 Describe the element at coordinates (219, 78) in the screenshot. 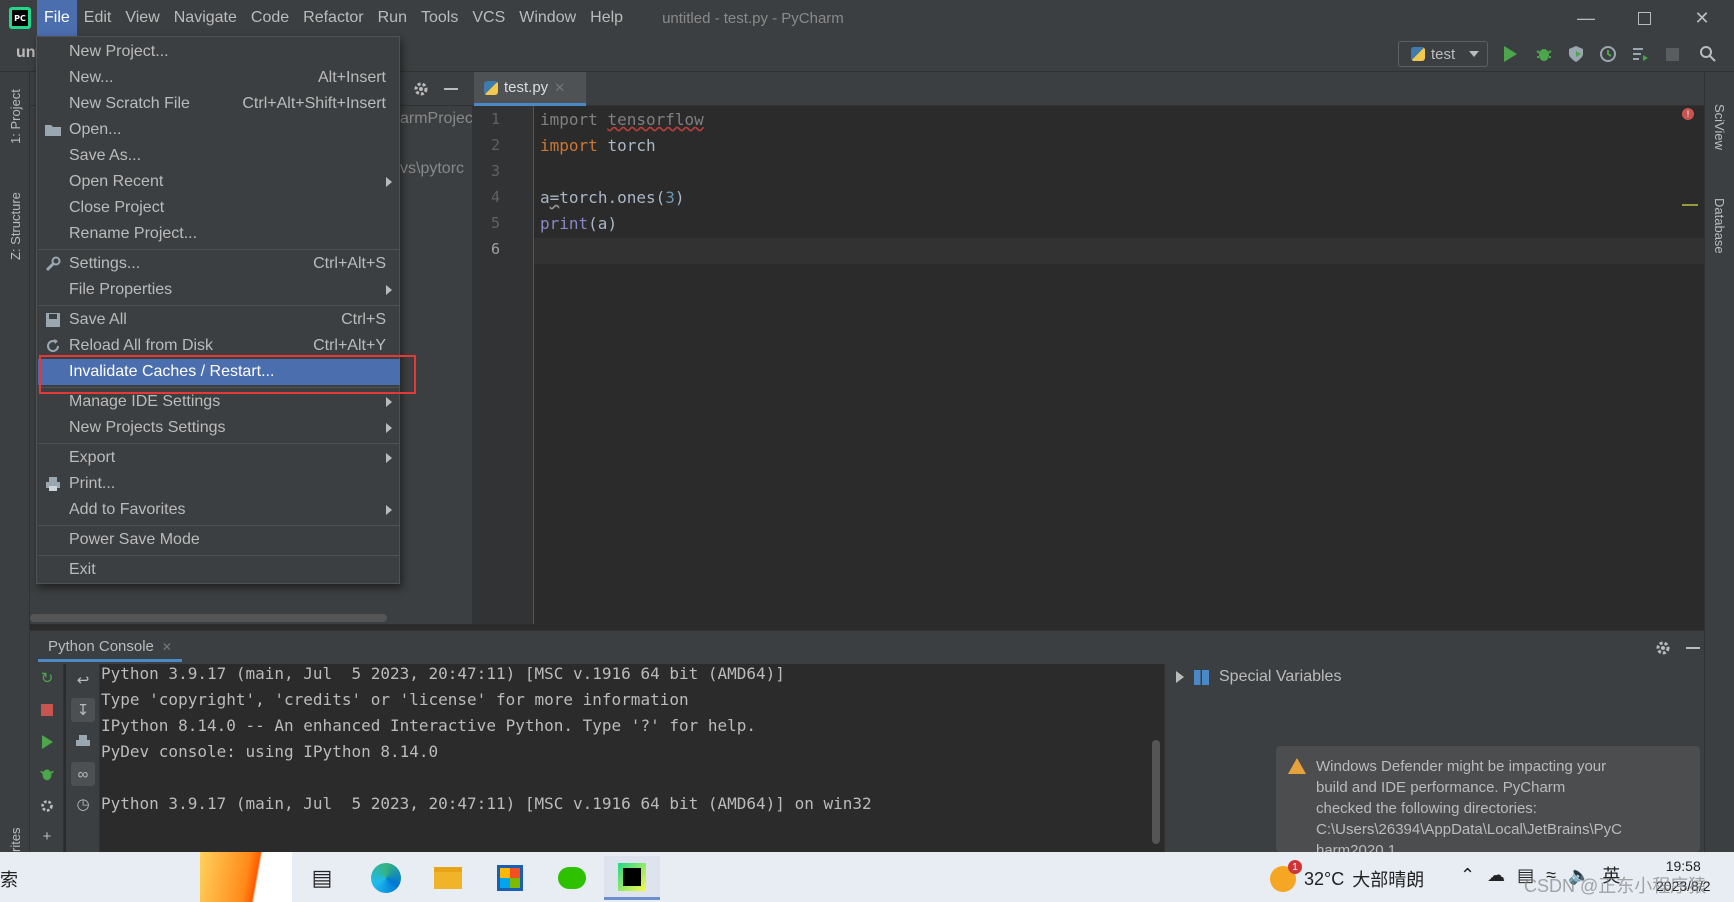

I see `menu-item-new: New... Alt+Insert` at that location.